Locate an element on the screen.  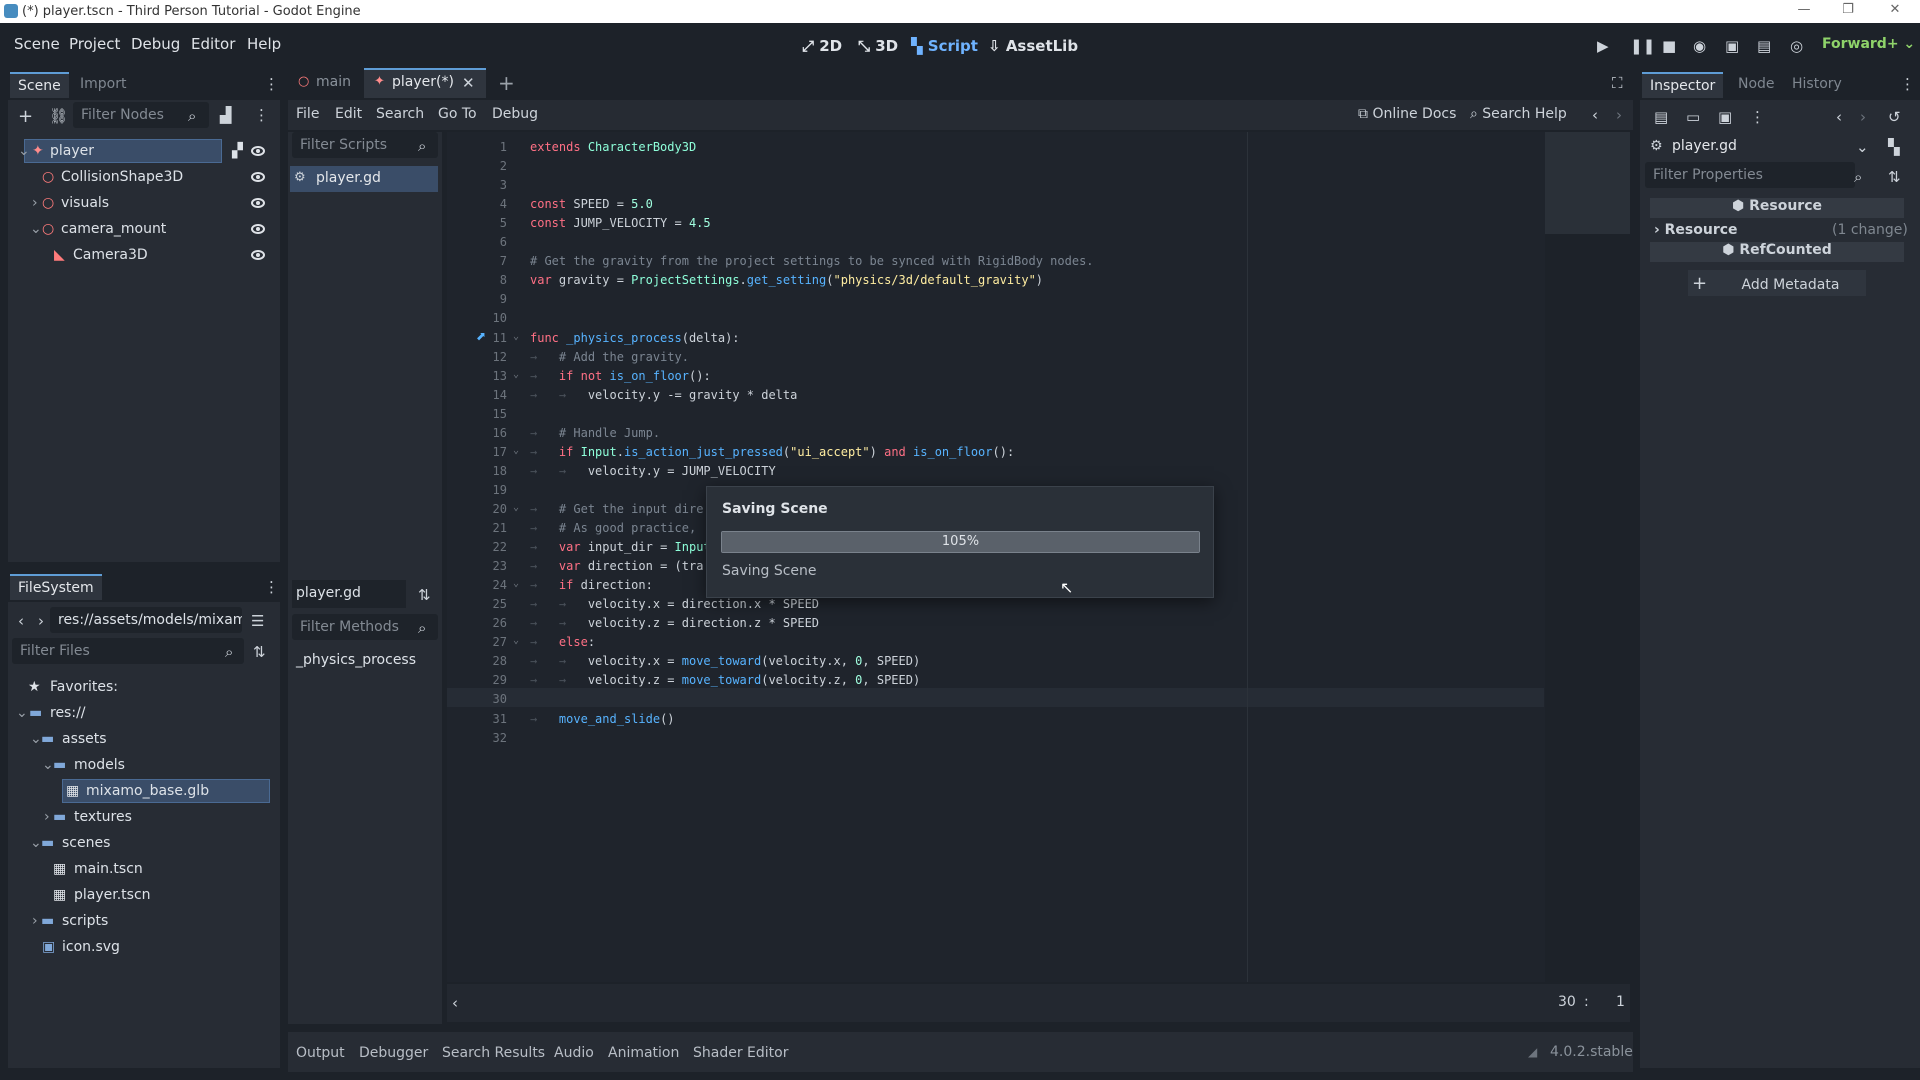
chevron-down-icon: ⌄ is located at coordinates (1862, 147).